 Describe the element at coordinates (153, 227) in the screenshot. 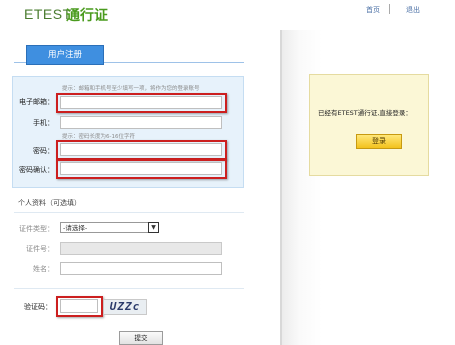

I see `chevron-down-icon: ▼` at that location.